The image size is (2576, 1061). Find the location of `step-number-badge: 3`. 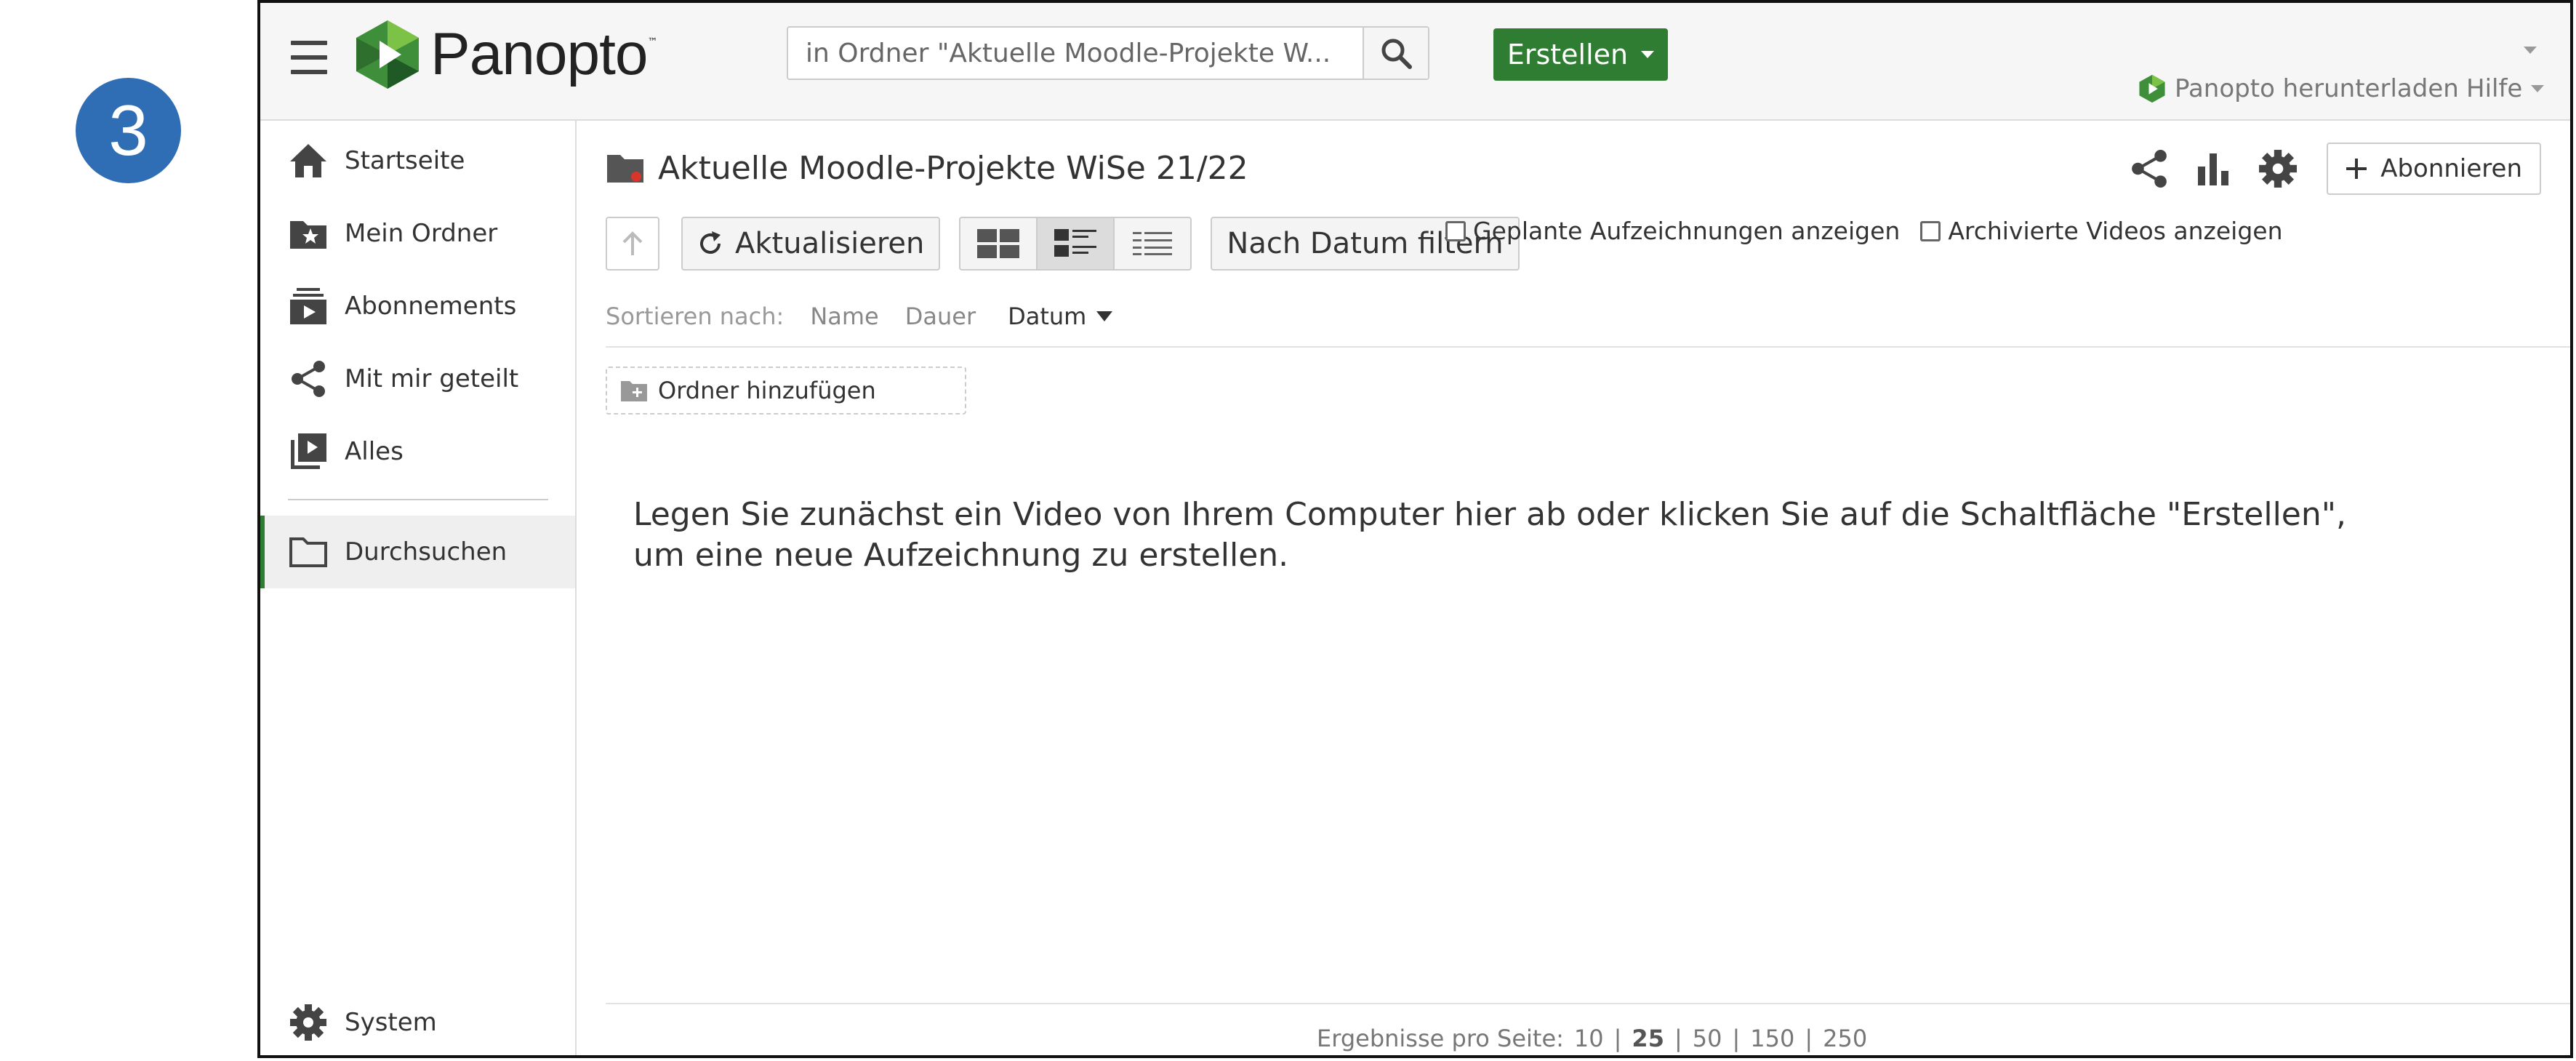

step-number-badge: 3 is located at coordinates (128, 130).